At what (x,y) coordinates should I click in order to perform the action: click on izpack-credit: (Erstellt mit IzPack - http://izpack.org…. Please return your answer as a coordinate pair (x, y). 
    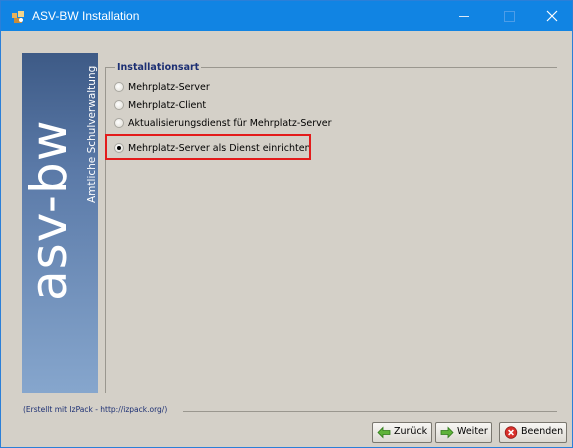
    Looking at the image, I should click on (95, 409).